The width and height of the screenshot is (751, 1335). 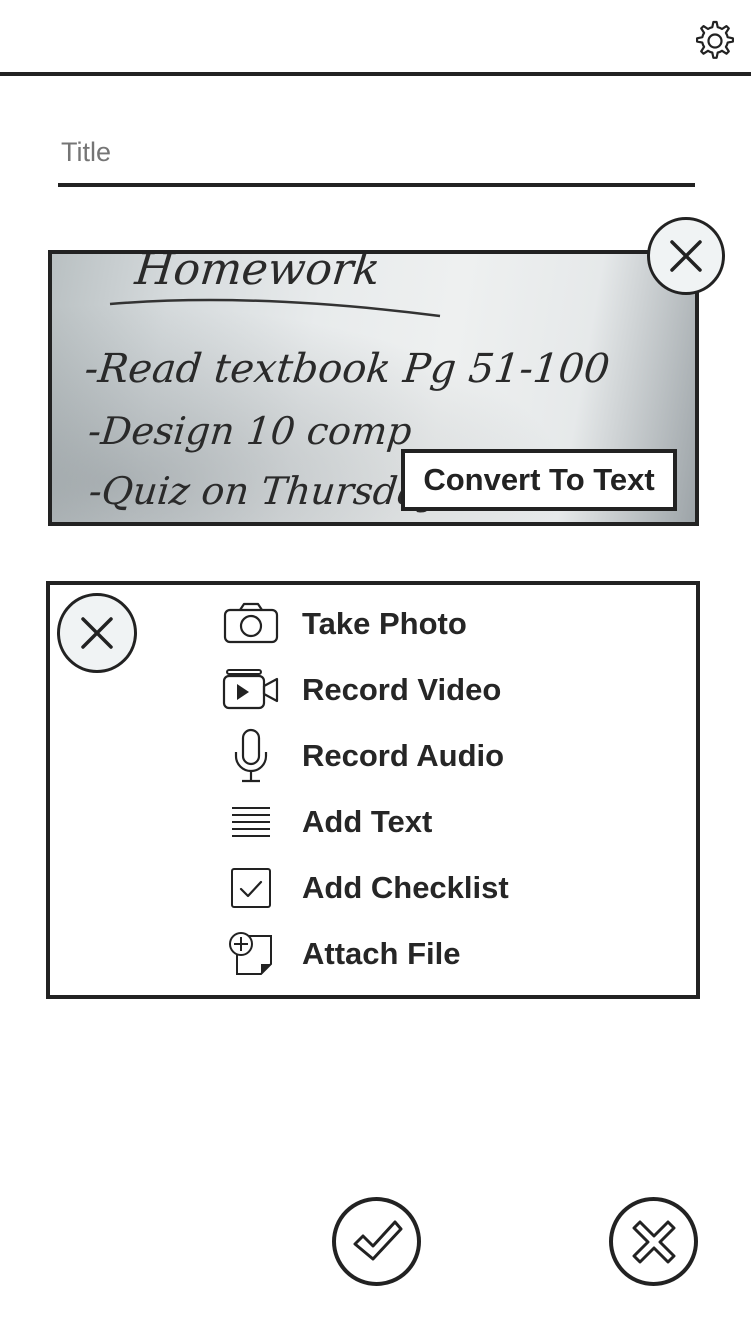 I want to click on video-camera-icon, so click(x=251, y=690).